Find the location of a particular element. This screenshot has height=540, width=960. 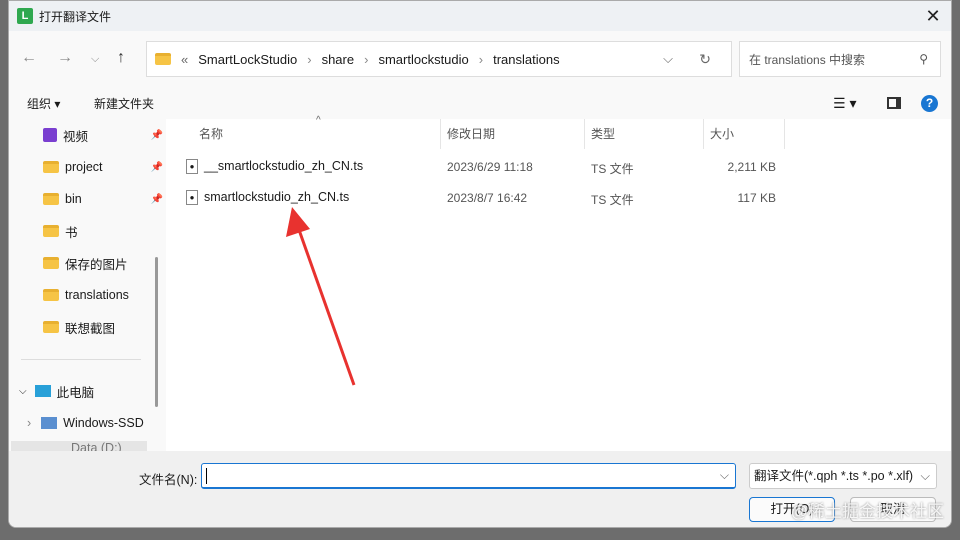

sidebar-item-lenovo-screenshots: 联想截图 is located at coordinates (104, 327).